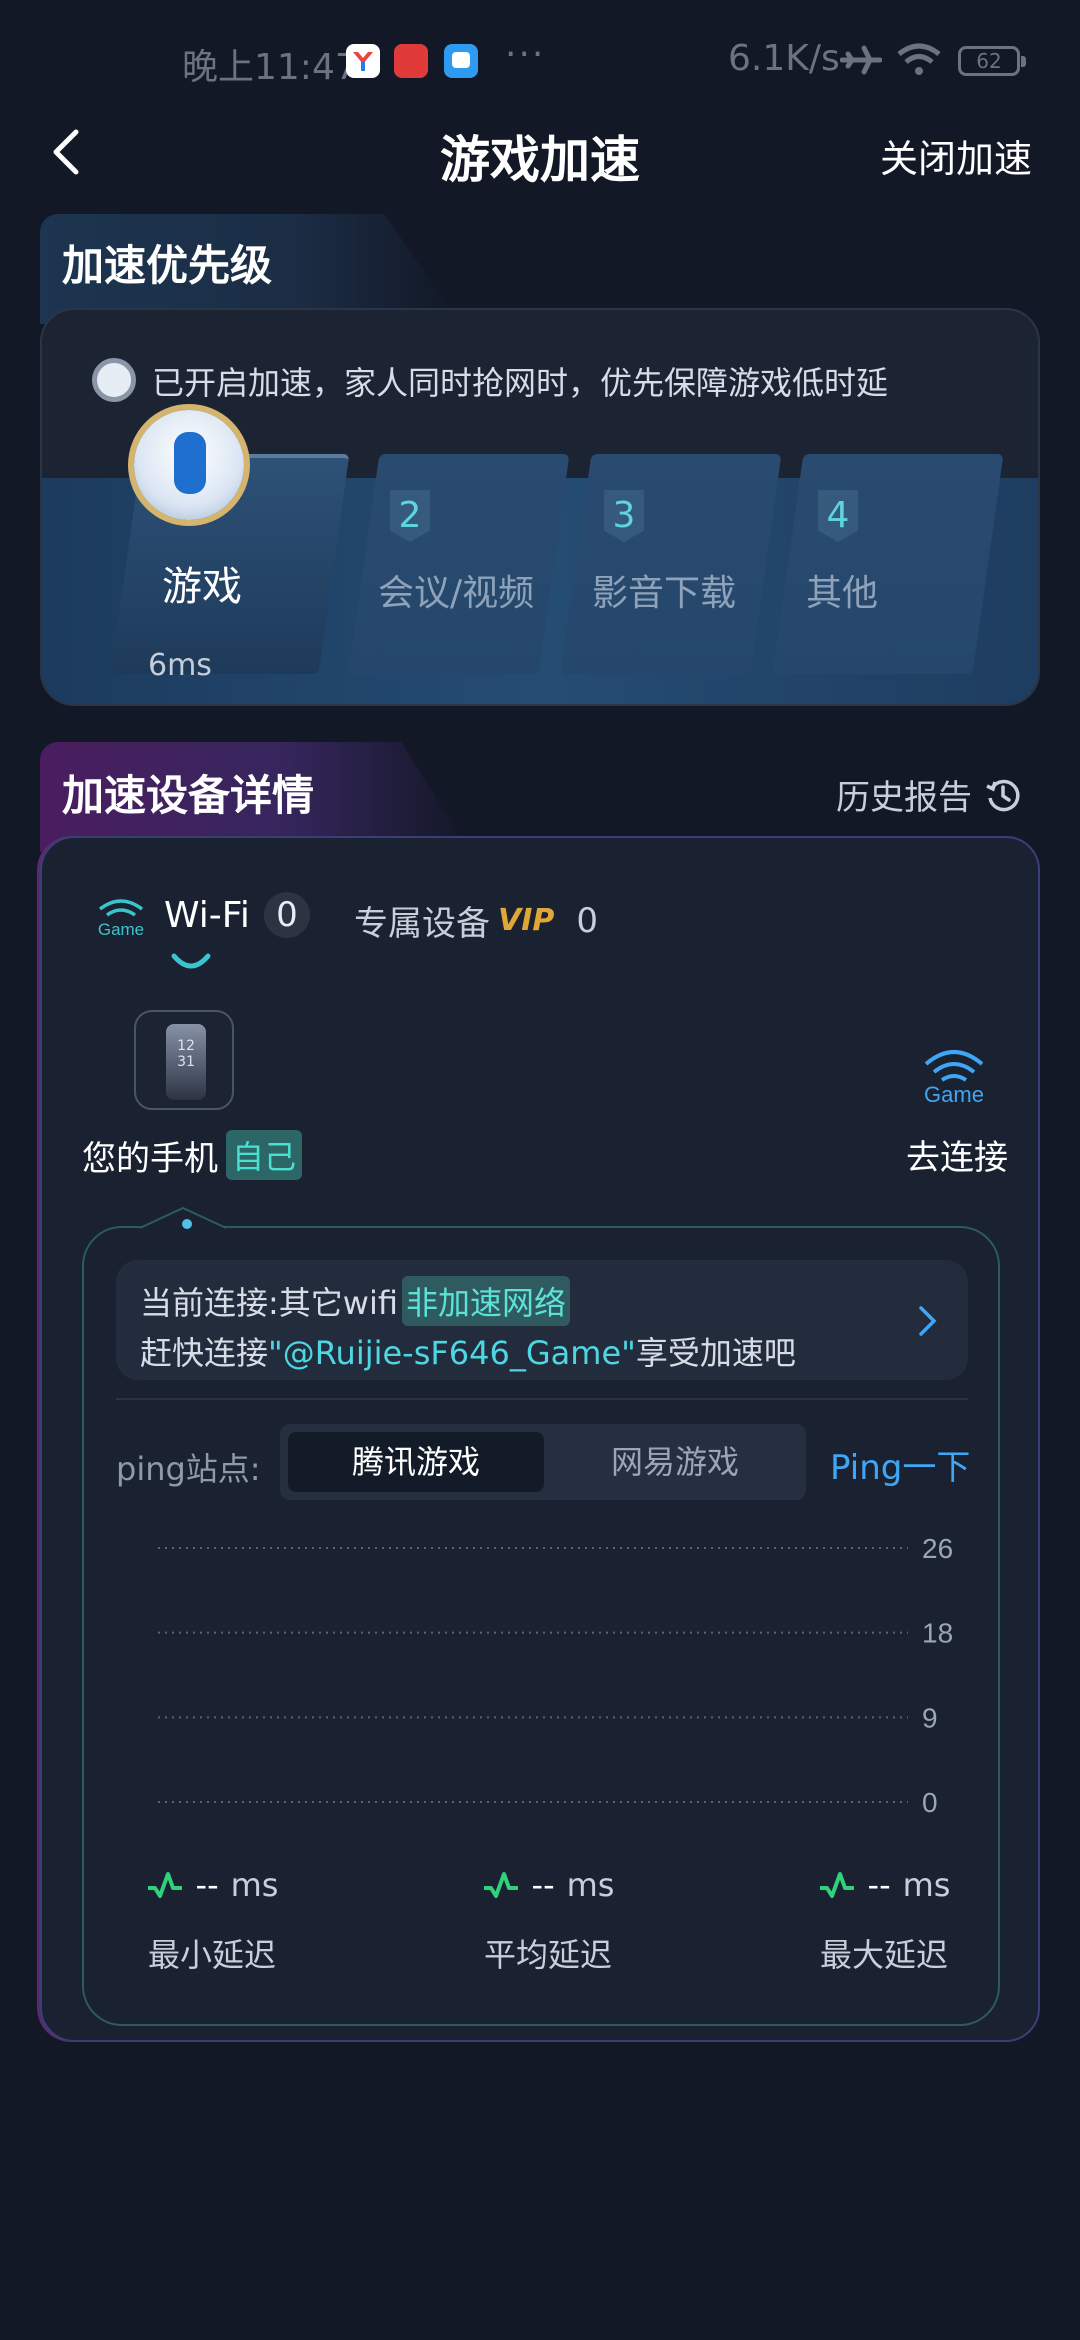 The image size is (1080, 2340). I want to click on stat-avg-latency: -- ms 平均延迟, so click(548, 1921).